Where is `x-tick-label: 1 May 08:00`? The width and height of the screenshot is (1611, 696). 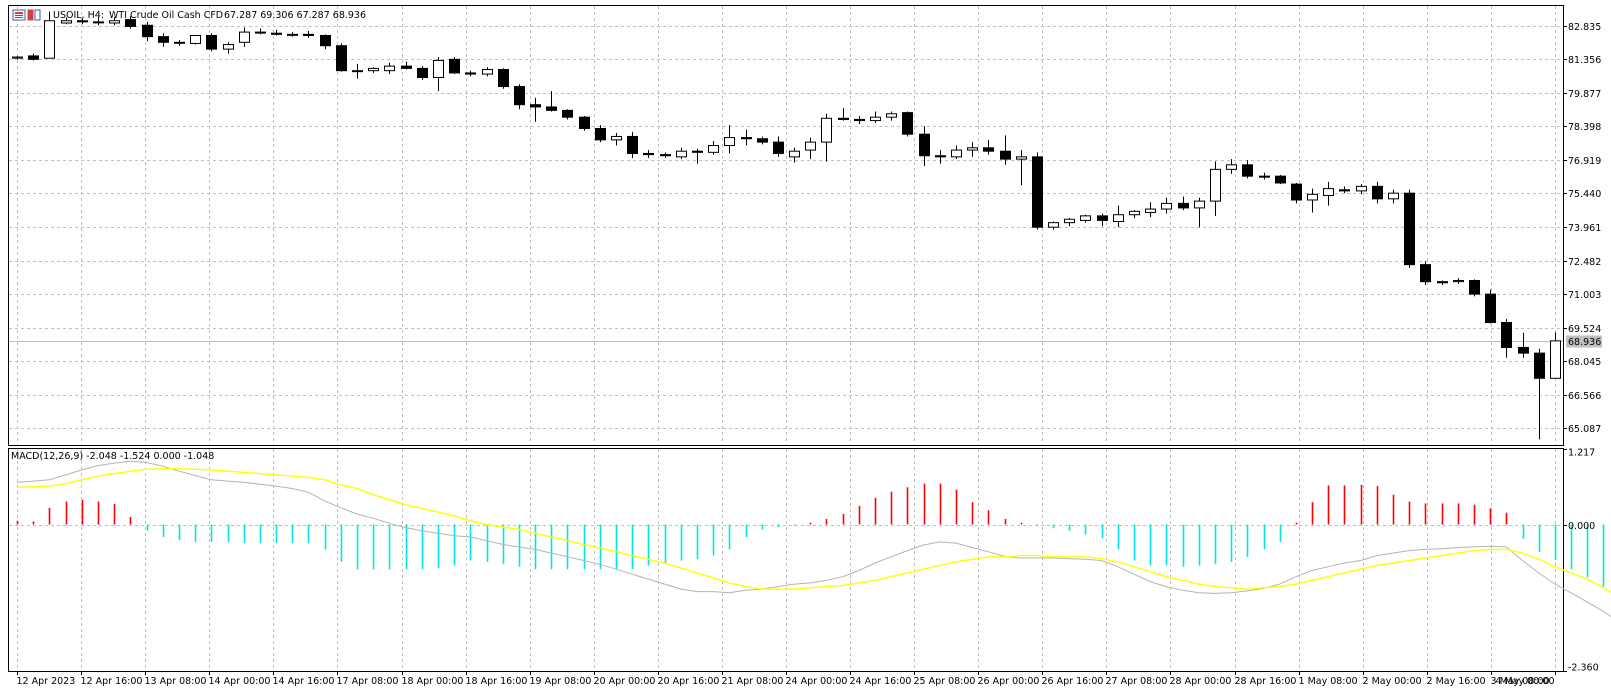 x-tick-label: 1 May 08:00 is located at coordinates (1328, 681).